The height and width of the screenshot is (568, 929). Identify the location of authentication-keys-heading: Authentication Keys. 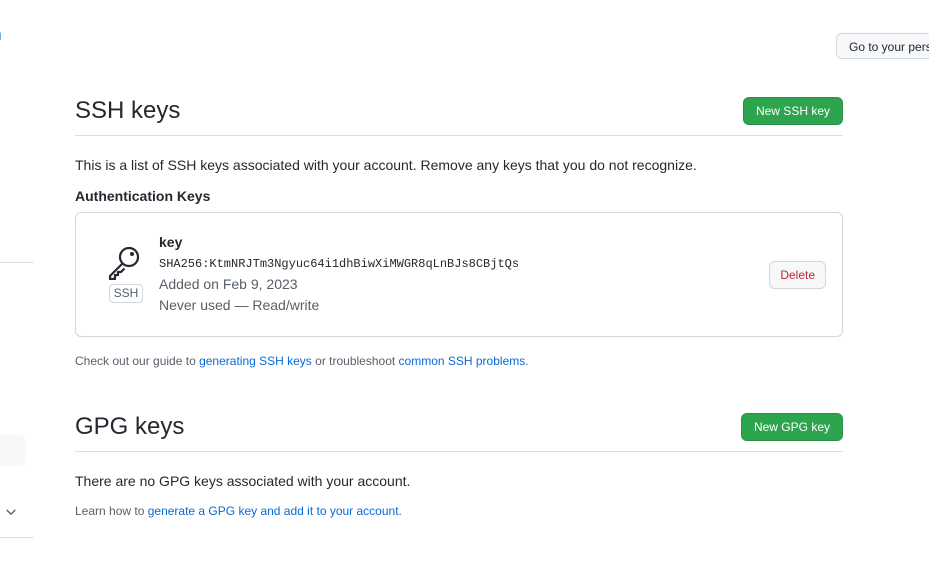
(143, 196).